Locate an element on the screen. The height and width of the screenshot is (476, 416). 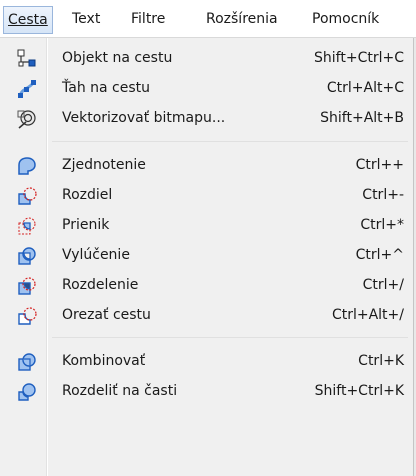
menu-item-label: Zjednotenie is located at coordinates (104, 165).